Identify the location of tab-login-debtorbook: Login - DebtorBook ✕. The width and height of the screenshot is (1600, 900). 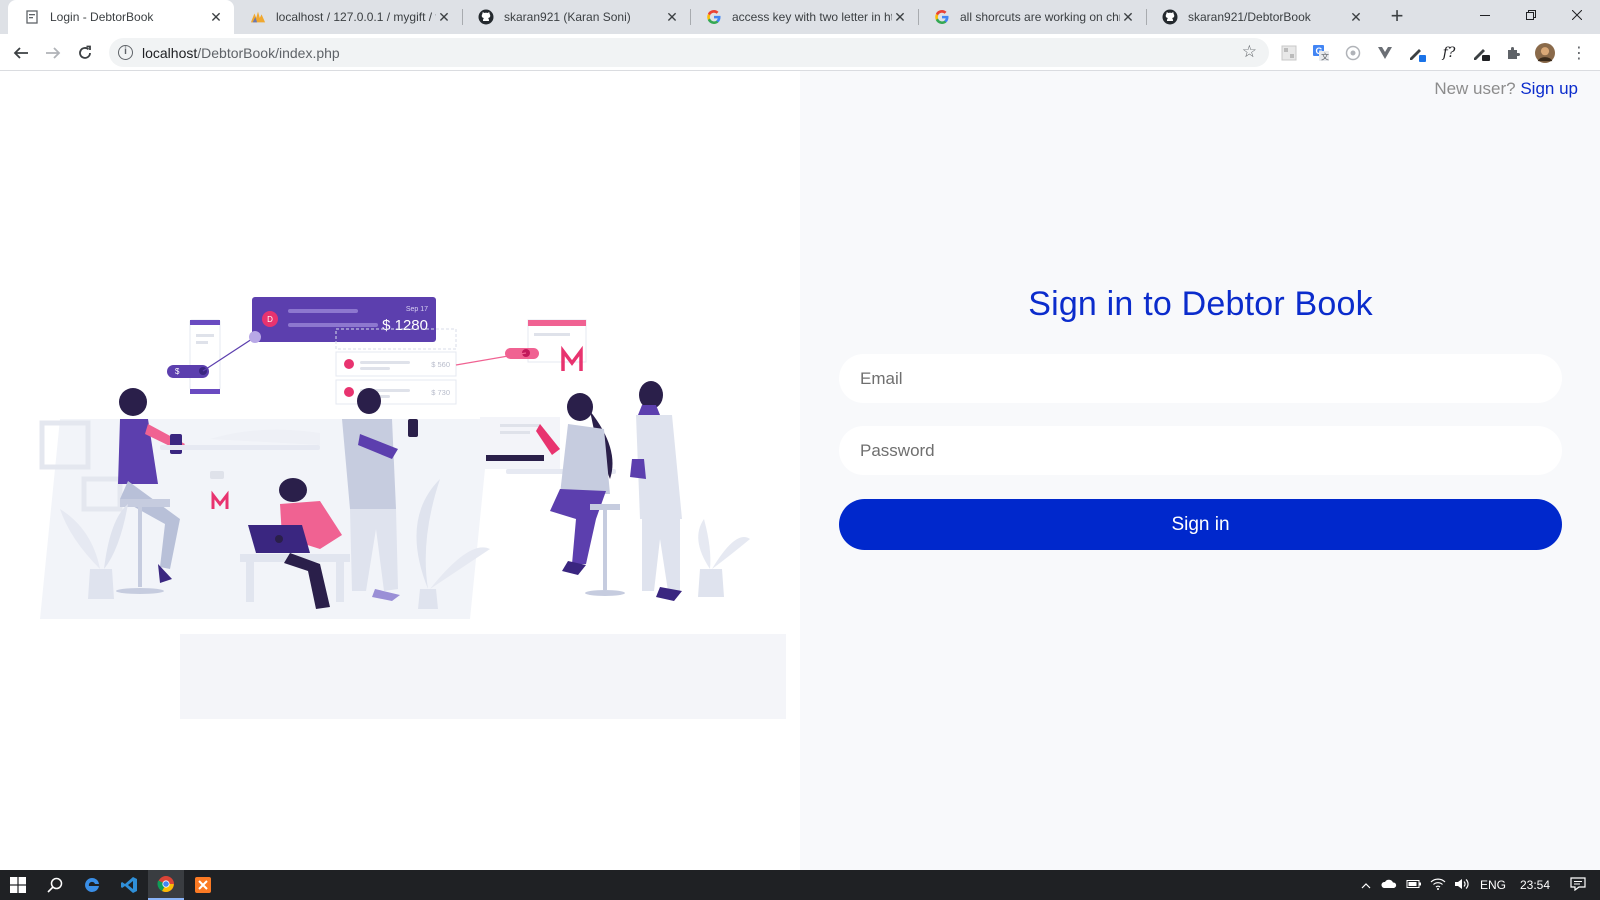
(121, 17).